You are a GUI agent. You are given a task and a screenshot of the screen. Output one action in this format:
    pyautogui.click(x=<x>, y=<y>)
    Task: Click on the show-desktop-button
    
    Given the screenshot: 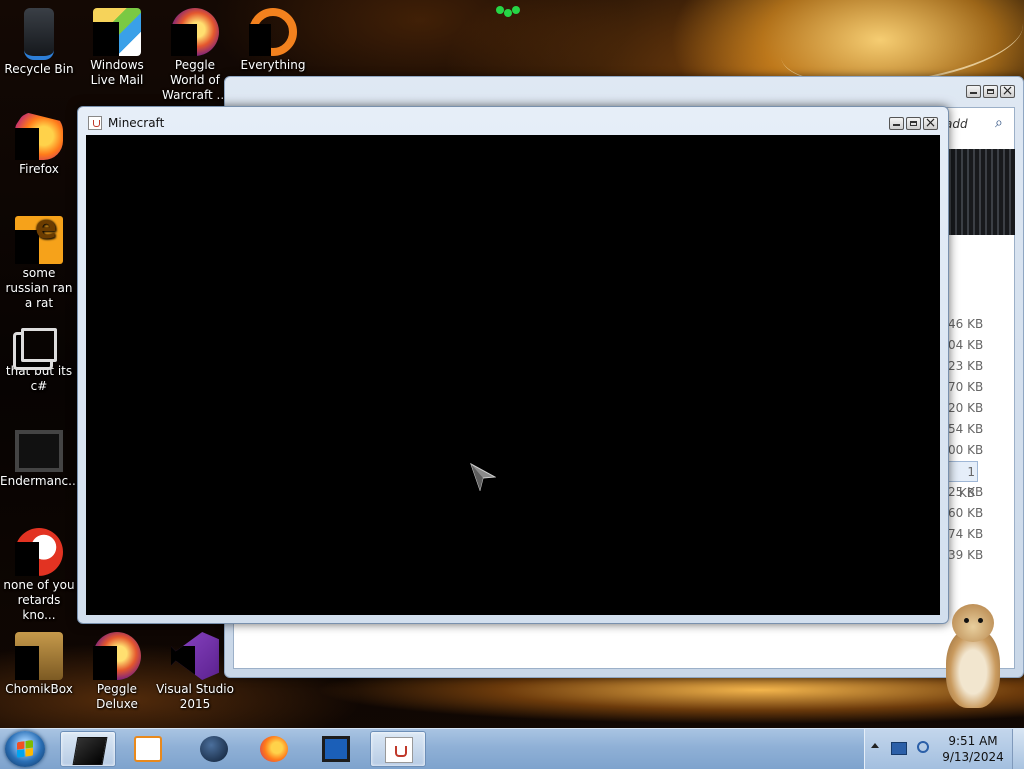 What is the action you would take?
    pyautogui.click(x=1018, y=749)
    